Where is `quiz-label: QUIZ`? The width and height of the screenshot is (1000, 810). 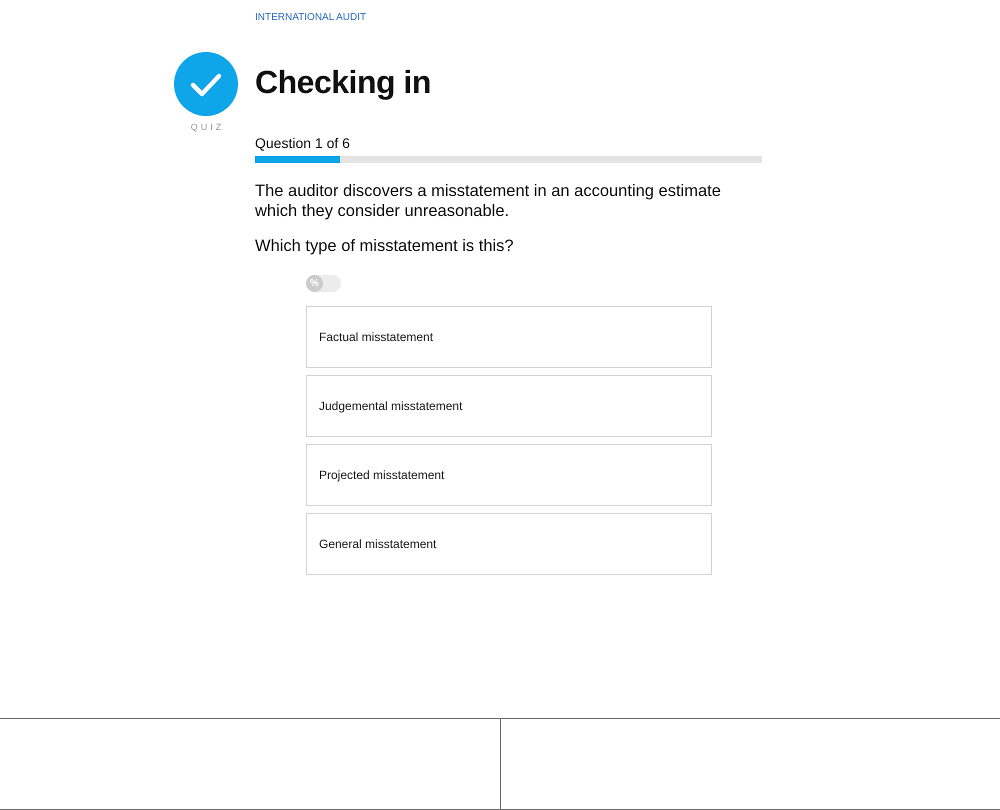
quiz-label: QUIZ is located at coordinates (207, 127).